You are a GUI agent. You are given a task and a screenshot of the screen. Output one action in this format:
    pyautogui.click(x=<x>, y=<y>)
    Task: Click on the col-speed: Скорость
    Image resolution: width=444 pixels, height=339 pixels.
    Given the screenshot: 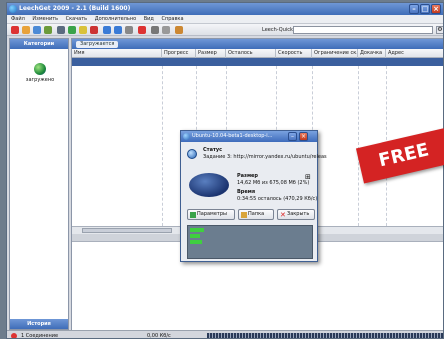 What is the action you would take?
    pyautogui.click(x=294, y=53)
    